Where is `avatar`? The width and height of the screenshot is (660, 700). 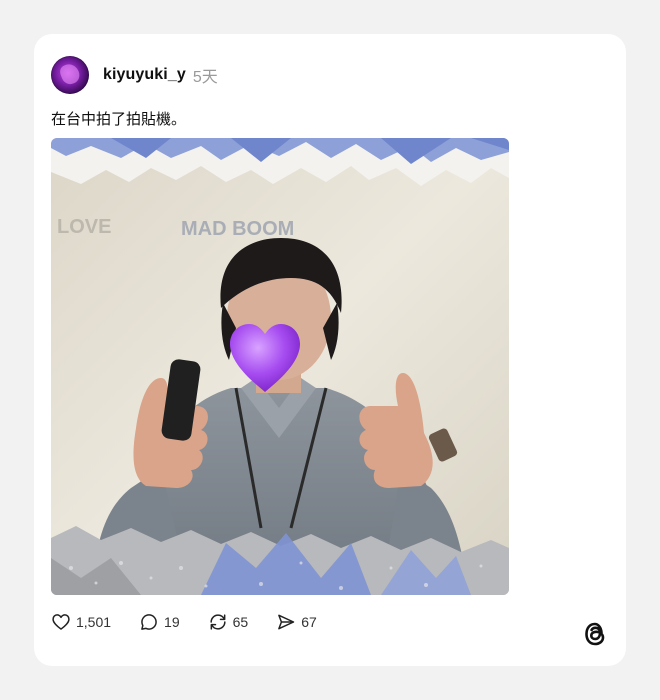
avatar is located at coordinates (70, 75).